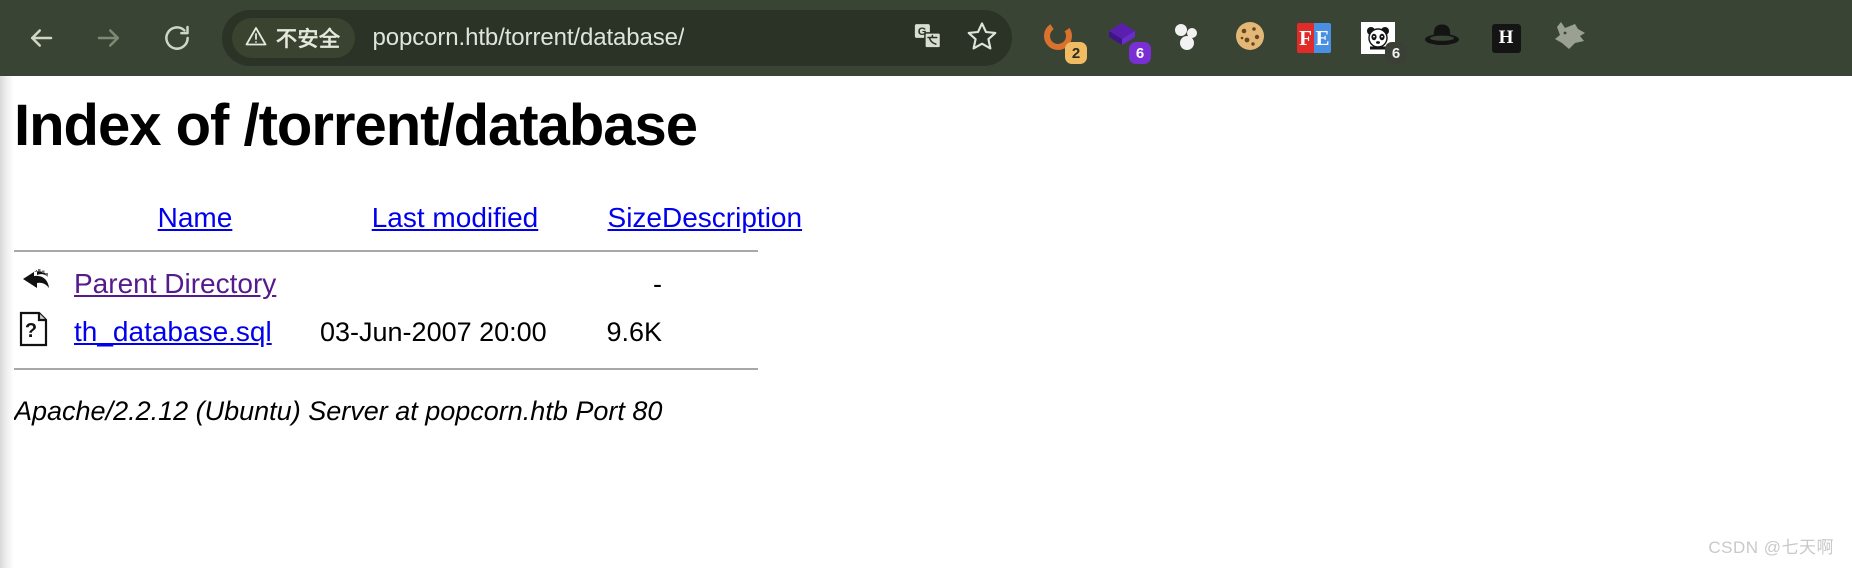 The image size is (1852, 568). I want to click on header-rule-cell, so click(418, 251).